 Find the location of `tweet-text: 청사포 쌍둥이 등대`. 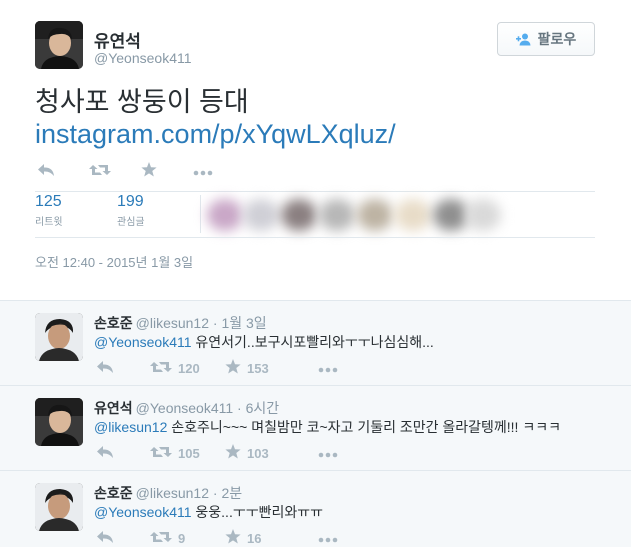

tweet-text: 청사포 쌍둥이 등대 is located at coordinates (142, 102).